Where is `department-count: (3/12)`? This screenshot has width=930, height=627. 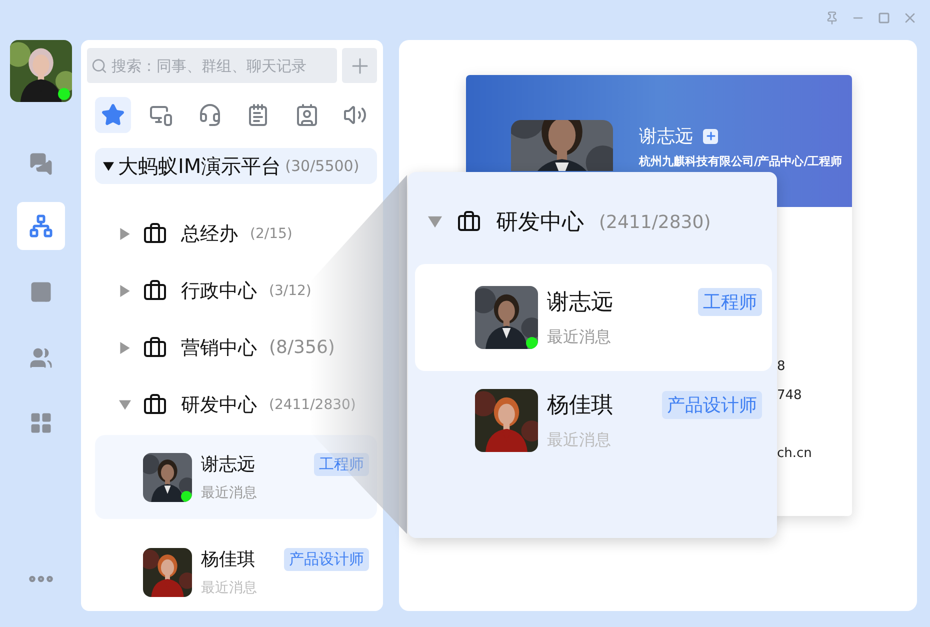
department-count: (3/12) is located at coordinates (290, 290).